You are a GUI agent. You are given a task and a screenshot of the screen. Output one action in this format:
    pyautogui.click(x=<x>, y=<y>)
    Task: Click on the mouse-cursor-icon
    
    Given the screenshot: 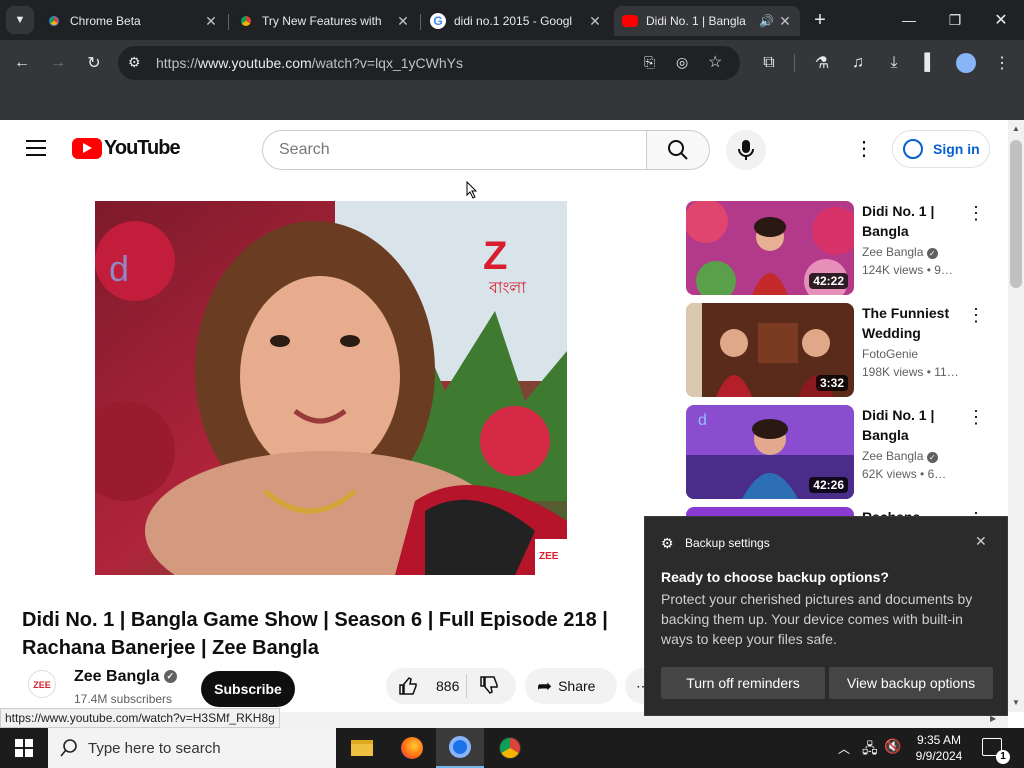 What is the action you would take?
    pyautogui.click(x=472, y=190)
    